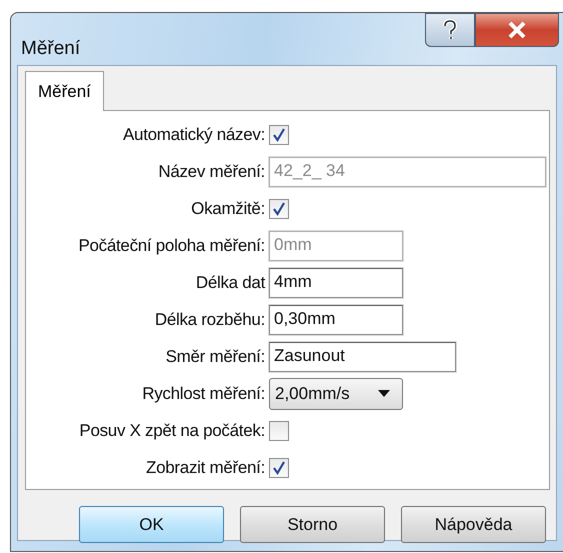  Describe the element at coordinates (450, 30) in the screenshot. I see `help-icon` at that location.